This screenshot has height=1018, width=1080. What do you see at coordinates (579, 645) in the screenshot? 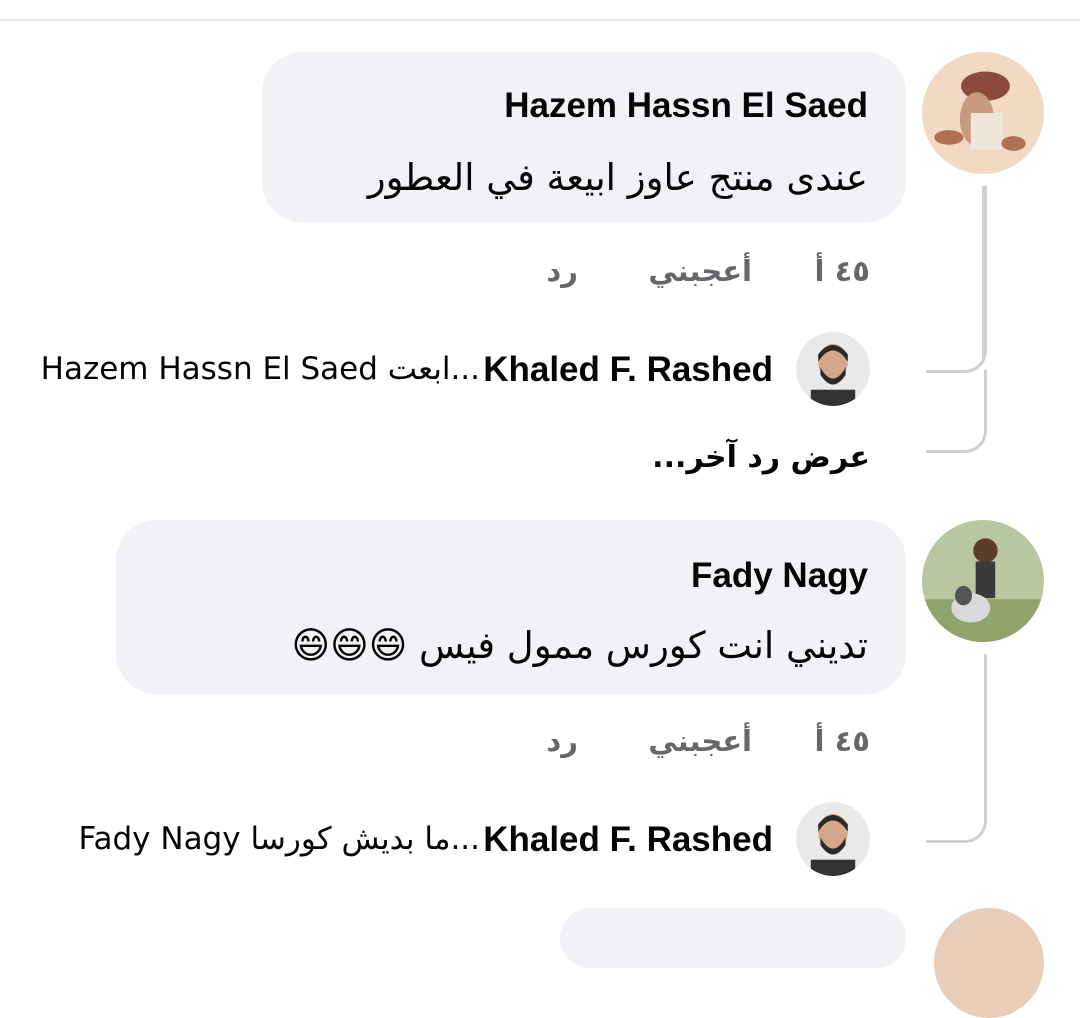
I see `comment-text: تديني انت كورس ممول فيس 😄😄😄` at bounding box center [579, 645].